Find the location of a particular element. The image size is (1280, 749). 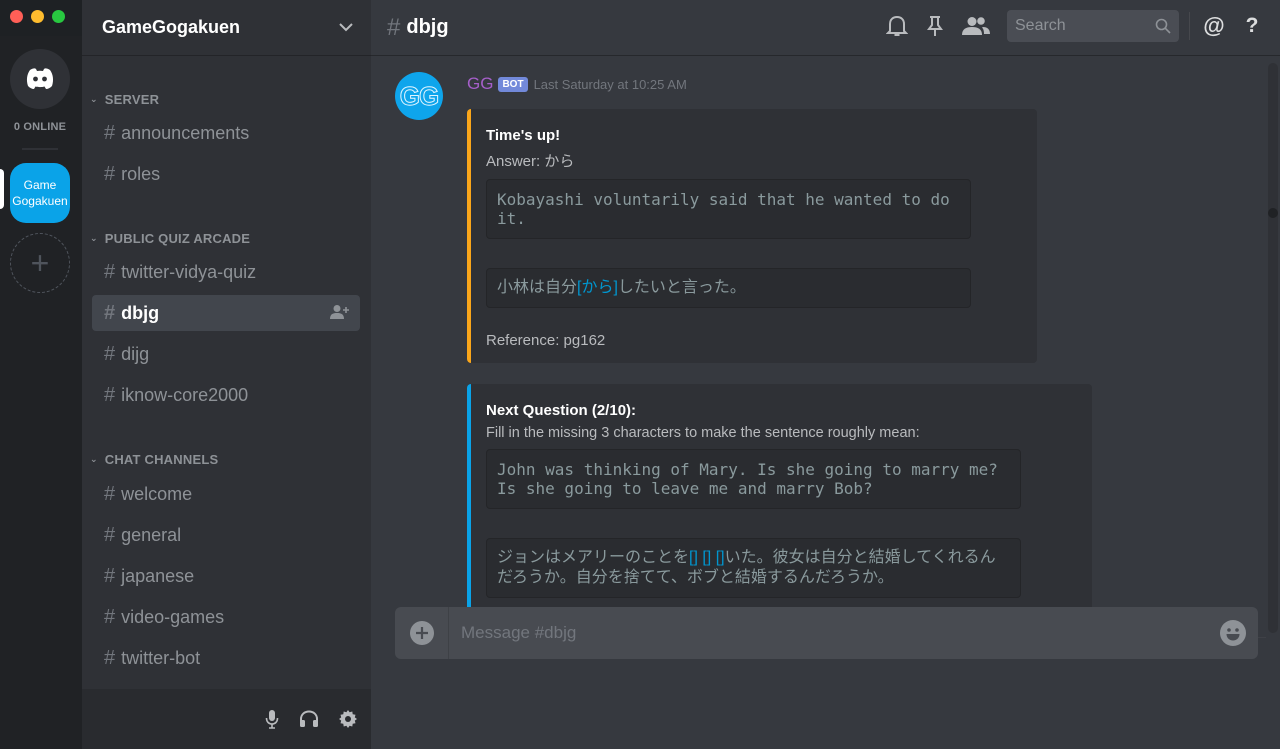

online-count: 0 ONLINE is located at coordinates (40, 127).